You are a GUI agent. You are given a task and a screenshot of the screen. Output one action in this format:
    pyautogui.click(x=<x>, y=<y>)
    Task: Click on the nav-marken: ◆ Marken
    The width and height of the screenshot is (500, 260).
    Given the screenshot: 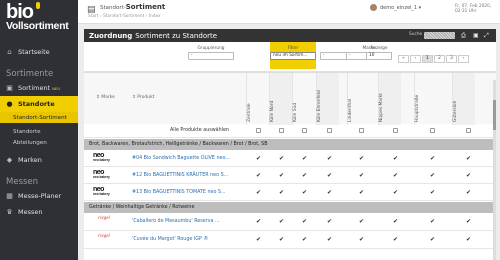 What is the action you would take?
    pyautogui.click(x=39, y=160)
    